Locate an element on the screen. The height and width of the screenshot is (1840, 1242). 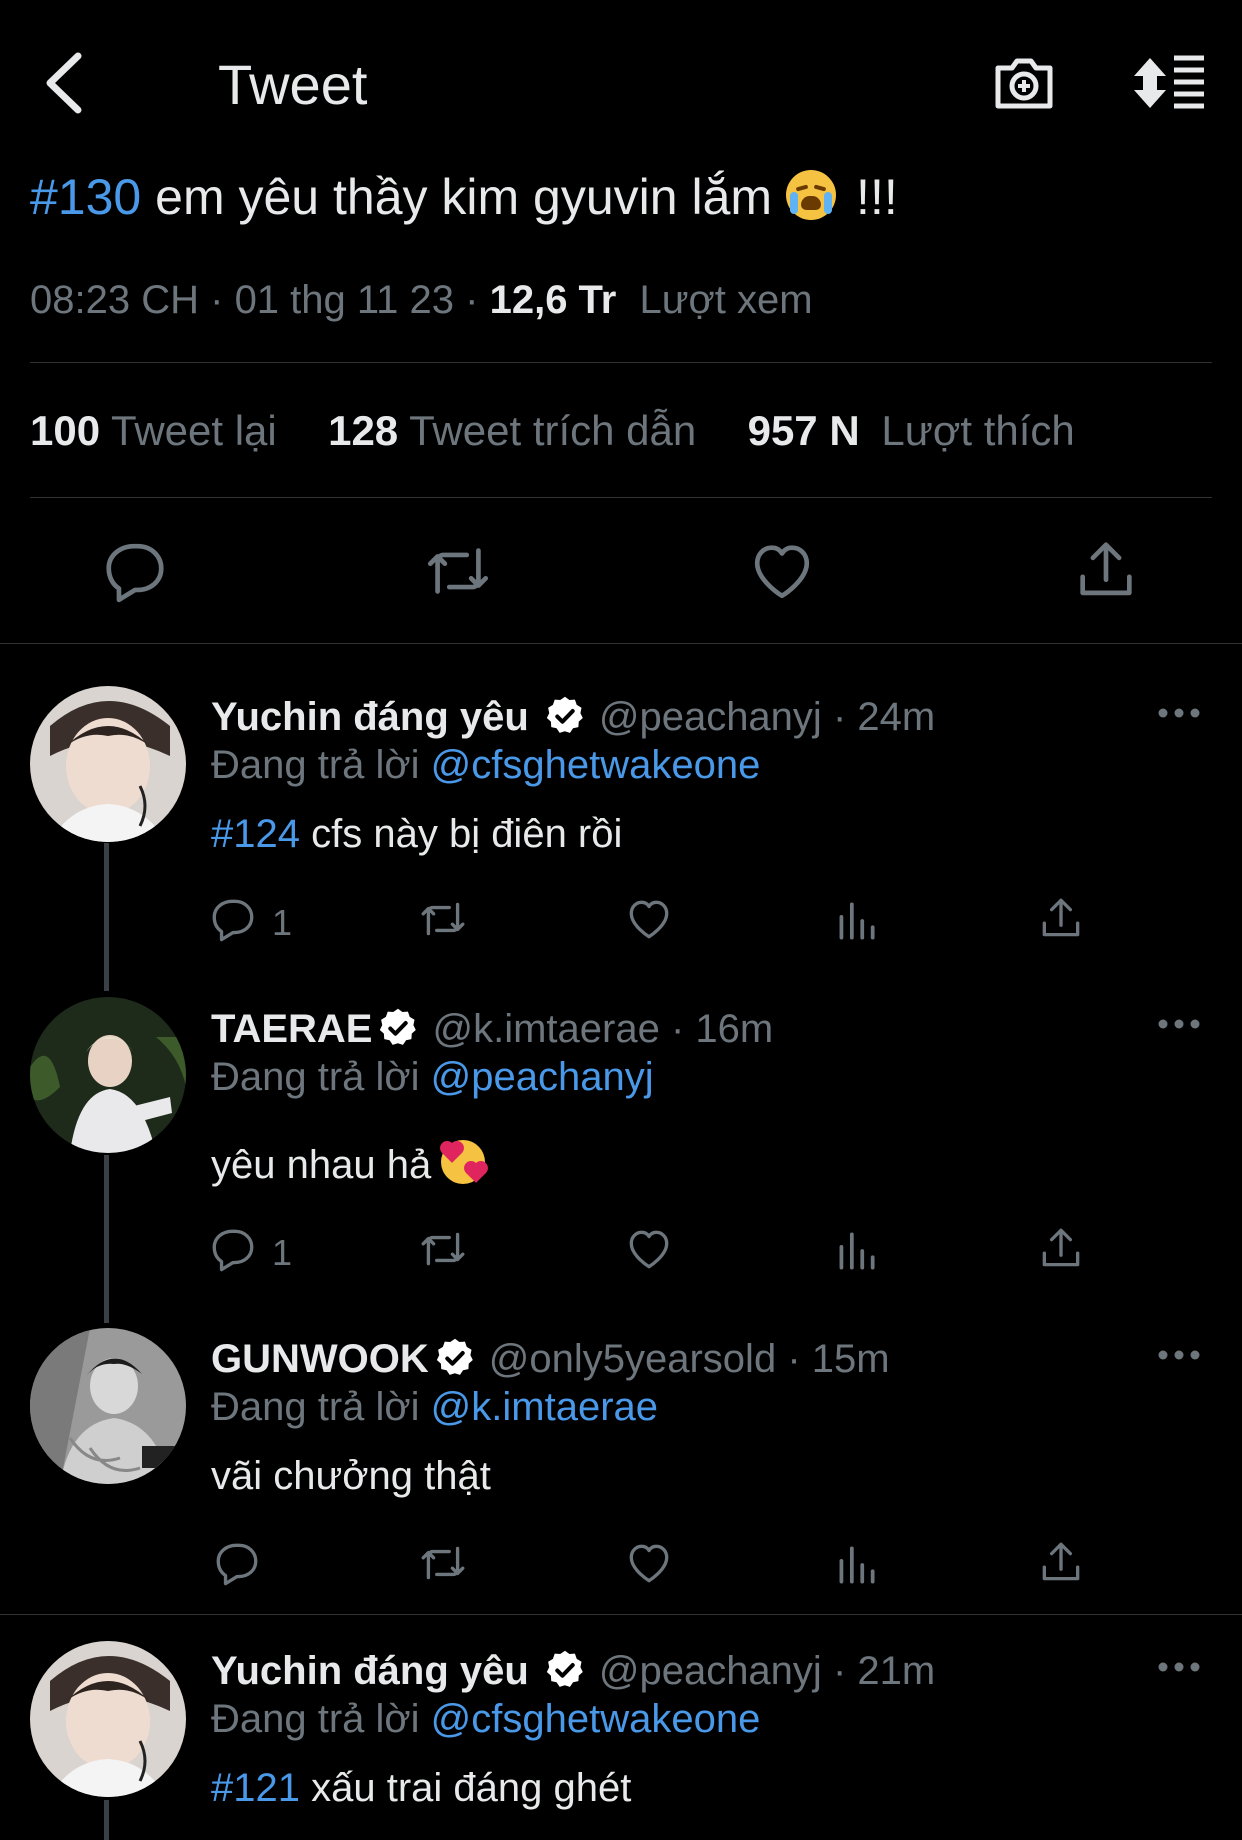
replying-to: Đang trả lời @k.imtaerae is located at coordinates (434, 1407).